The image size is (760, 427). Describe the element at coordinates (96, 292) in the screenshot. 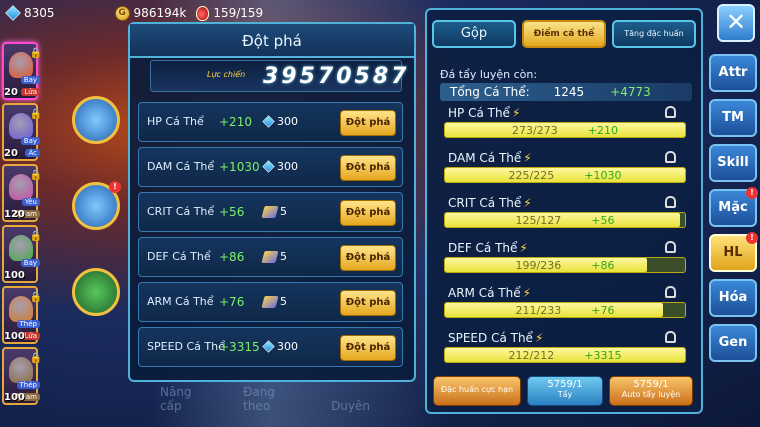

I see `pet-button` at that location.